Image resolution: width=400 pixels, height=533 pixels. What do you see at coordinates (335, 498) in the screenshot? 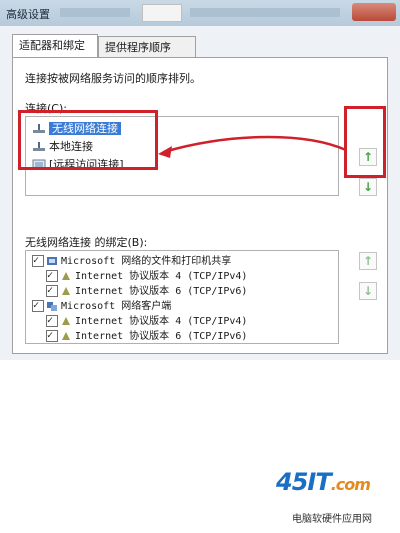
I see `watermark: 45IT.com 电脑软硬件应用网` at bounding box center [335, 498].